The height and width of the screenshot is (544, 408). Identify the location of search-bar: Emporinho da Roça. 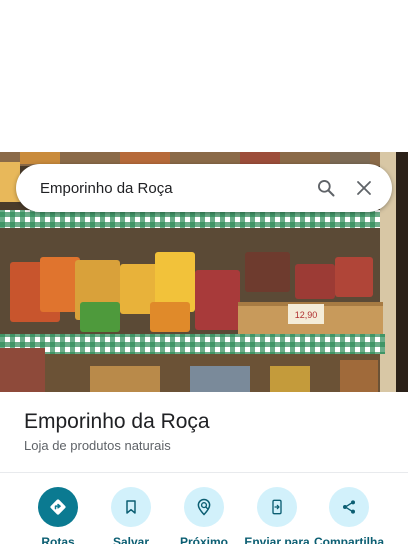
(204, 188).